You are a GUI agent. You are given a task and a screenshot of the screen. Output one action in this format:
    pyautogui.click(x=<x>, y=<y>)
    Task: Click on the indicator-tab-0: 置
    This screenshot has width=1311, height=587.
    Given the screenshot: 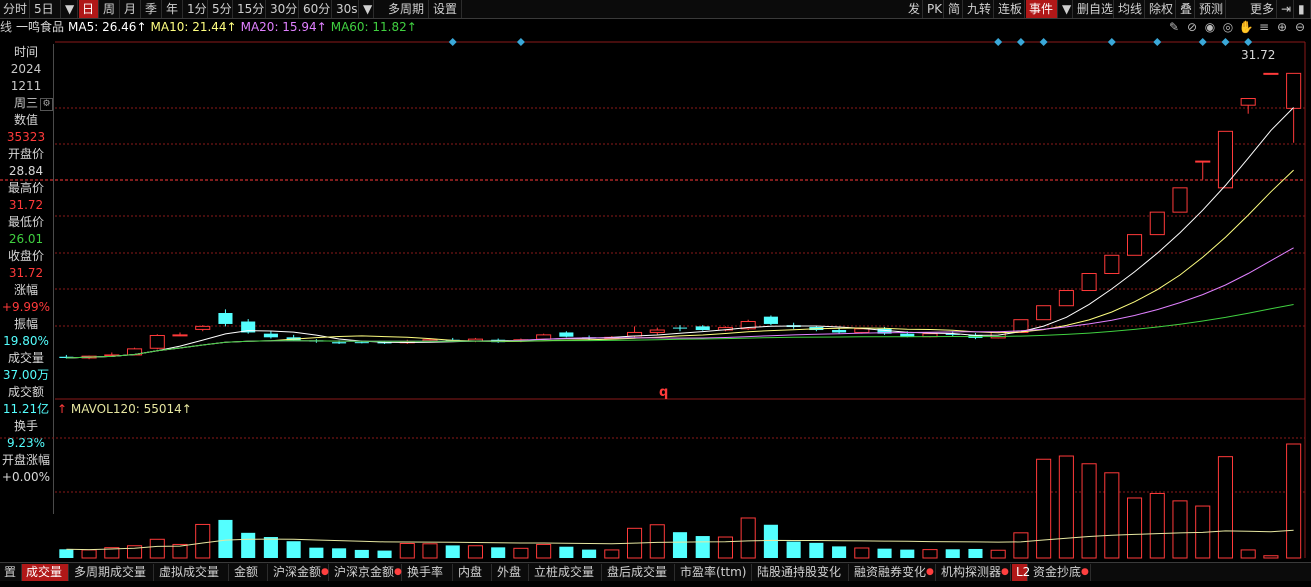 What is the action you would take?
    pyautogui.click(x=11, y=572)
    